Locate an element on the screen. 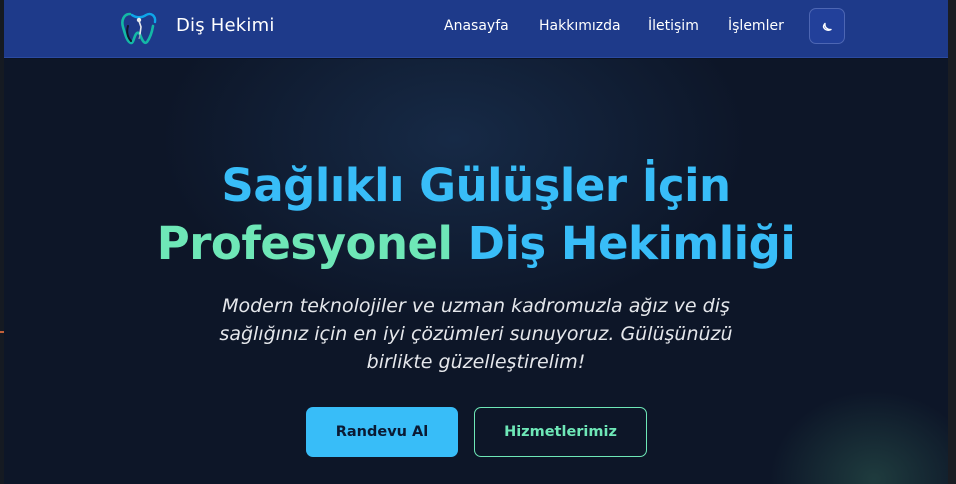 The image size is (956, 484). moon-icon is located at coordinates (827, 26).